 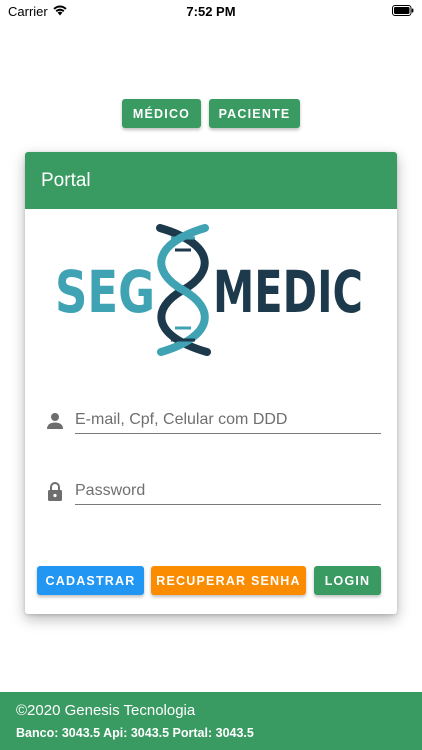 I want to click on person-icon, so click(x=55, y=421).